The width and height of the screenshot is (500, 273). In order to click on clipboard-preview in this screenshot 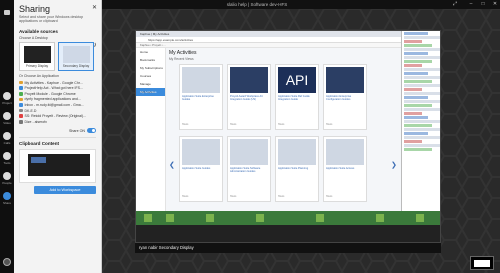, I will do `click(57, 165)`.